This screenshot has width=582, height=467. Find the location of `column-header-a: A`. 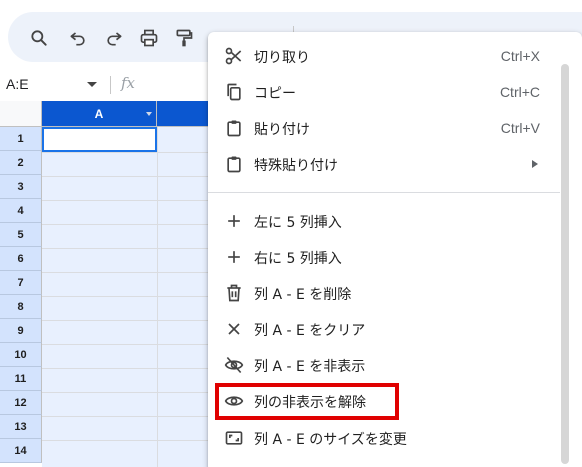

column-header-a: A is located at coordinates (99, 114).